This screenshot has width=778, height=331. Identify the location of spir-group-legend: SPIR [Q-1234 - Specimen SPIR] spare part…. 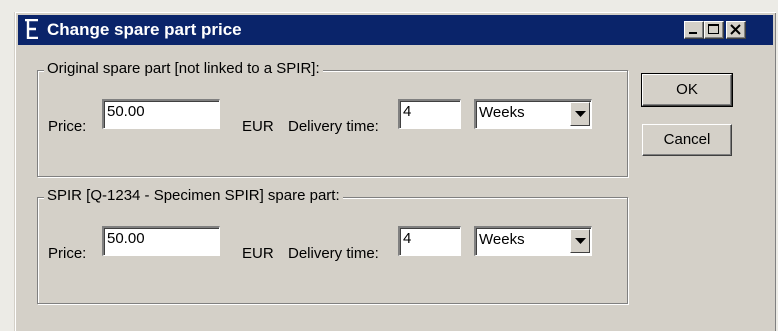
(193, 195).